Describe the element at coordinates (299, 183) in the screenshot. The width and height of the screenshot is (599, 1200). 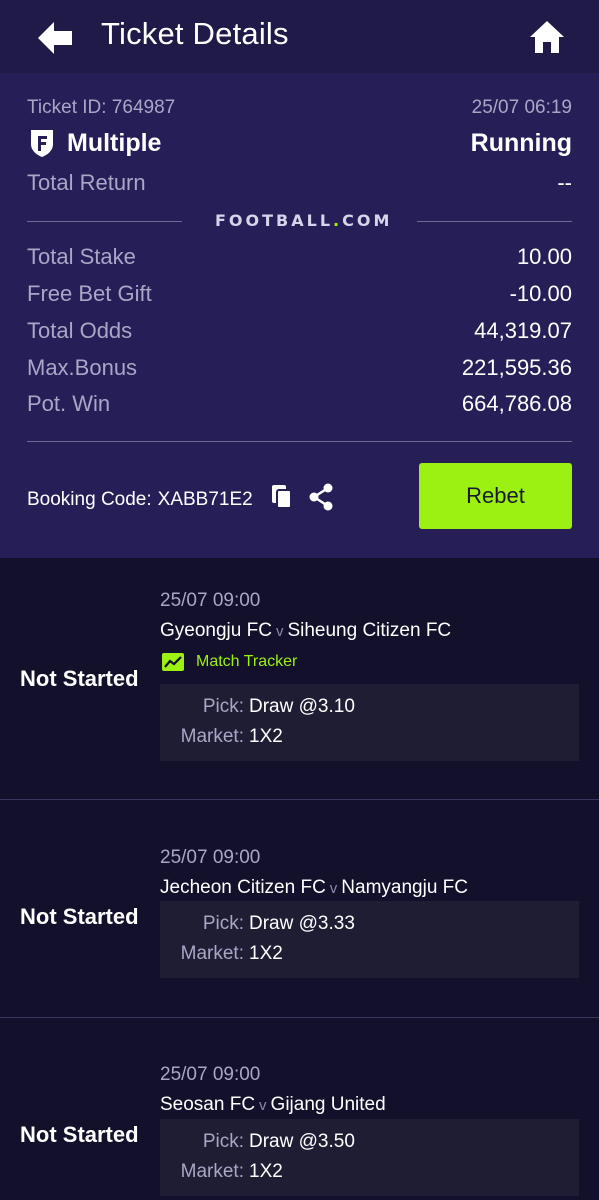
I see `total-return-row: Total Return --` at that location.